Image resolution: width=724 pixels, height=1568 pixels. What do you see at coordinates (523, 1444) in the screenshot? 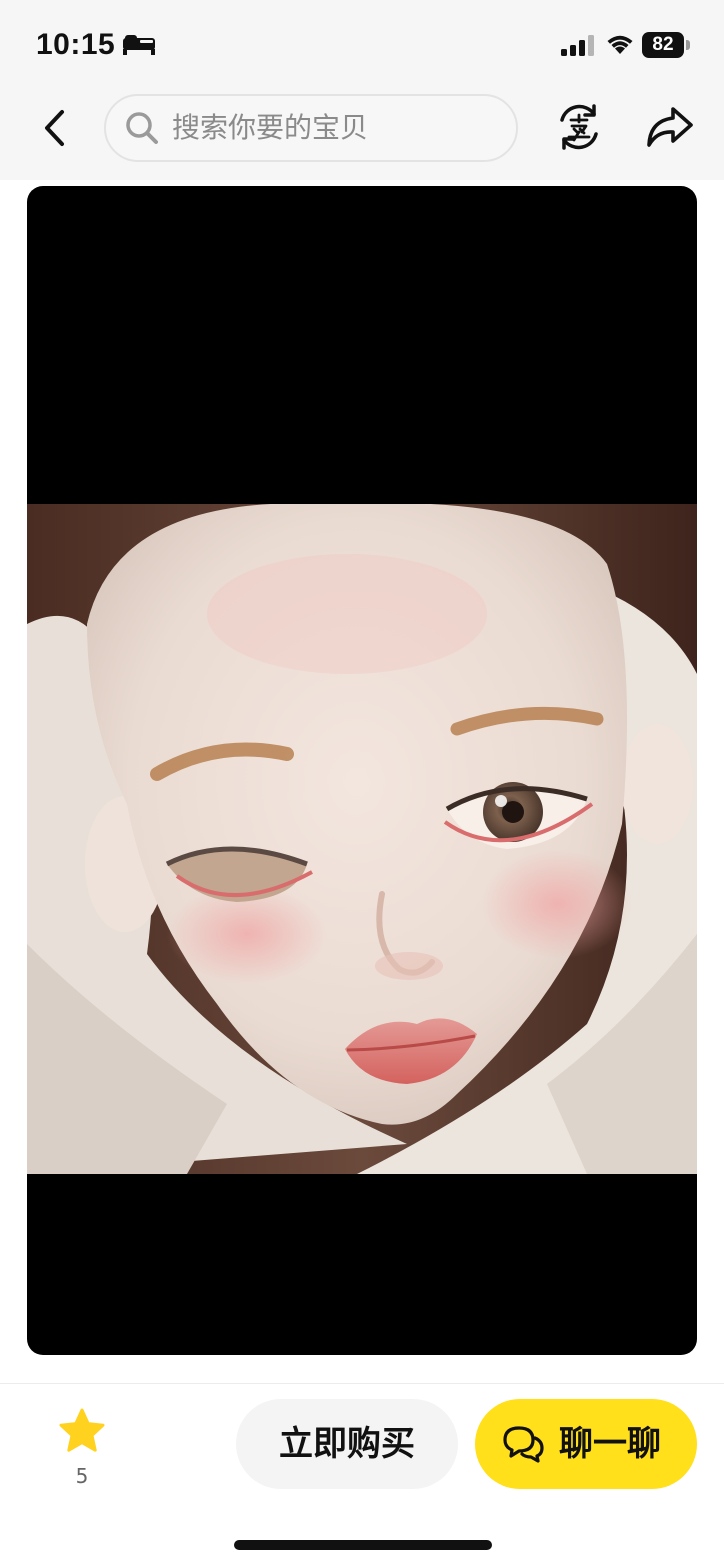
I see `chat-bubbles-icon` at bounding box center [523, 1444].